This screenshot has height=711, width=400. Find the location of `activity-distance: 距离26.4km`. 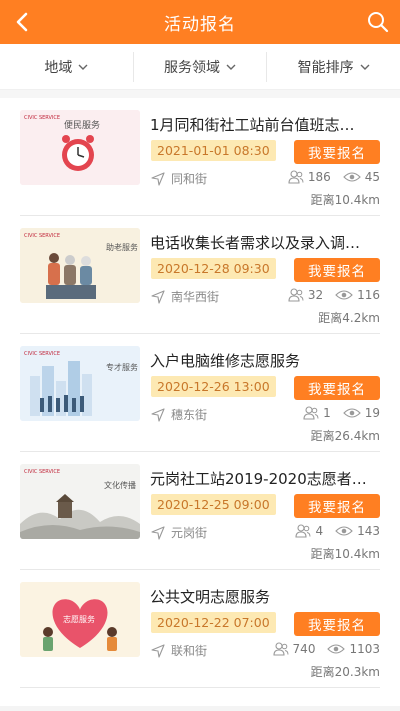

activity-distance: 距离26.4km is located at coordinates (345, 436).